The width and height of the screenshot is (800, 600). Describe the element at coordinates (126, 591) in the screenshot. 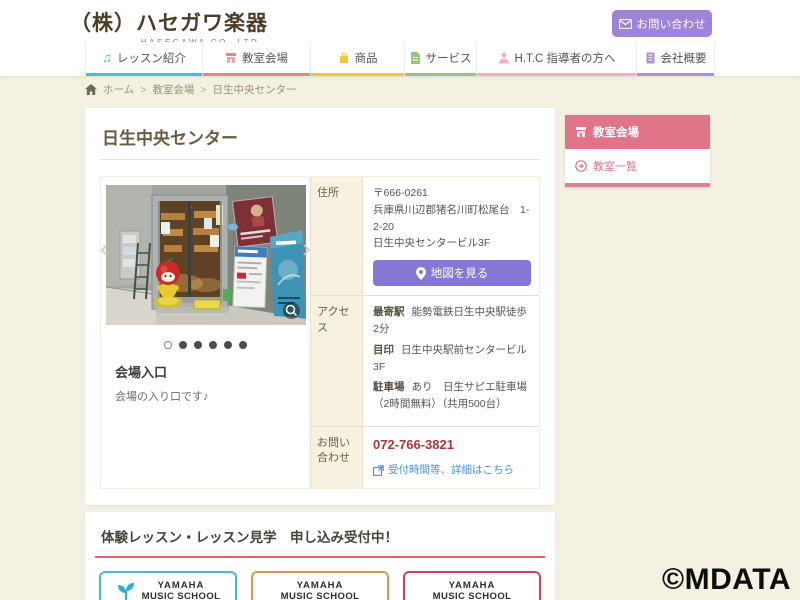

I see `sprout-icon` at that location.